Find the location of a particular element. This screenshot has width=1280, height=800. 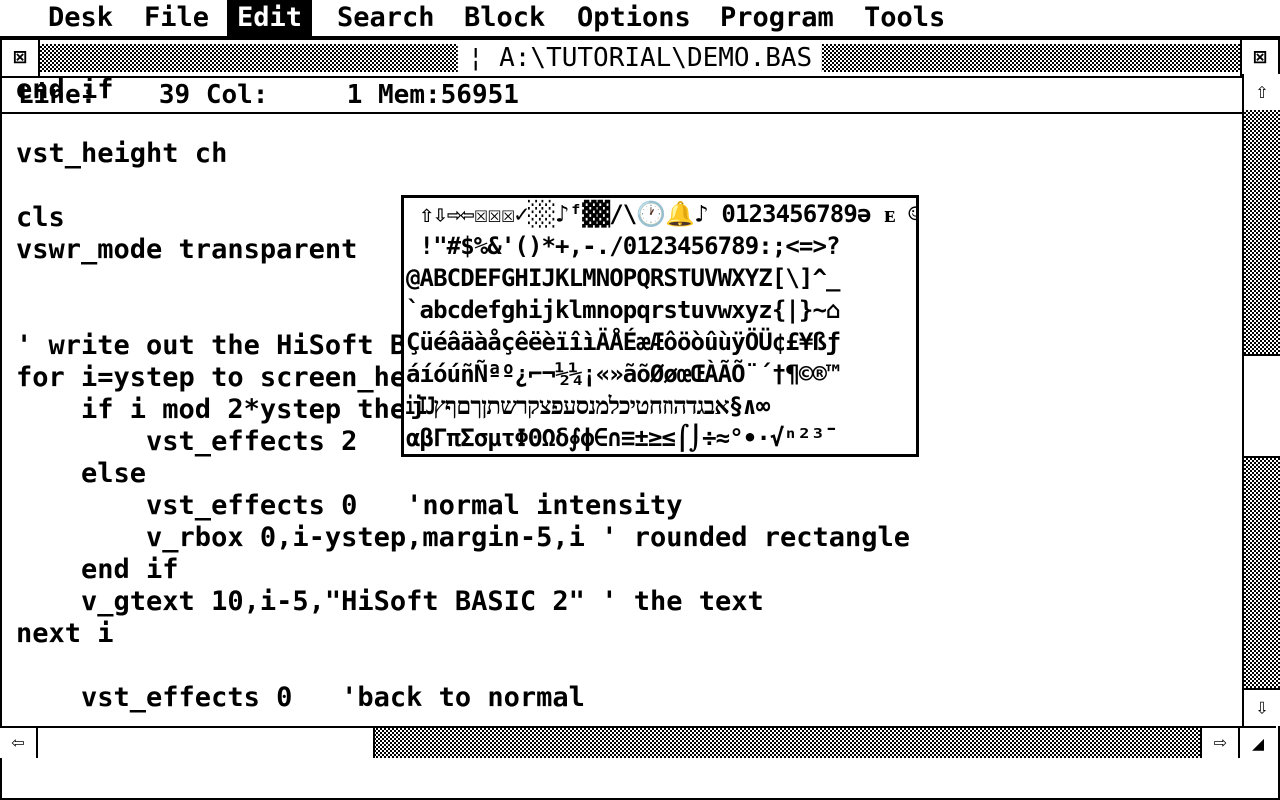

code-line: vst_effects 0 'back to normal is located at coordinates (300, 697).